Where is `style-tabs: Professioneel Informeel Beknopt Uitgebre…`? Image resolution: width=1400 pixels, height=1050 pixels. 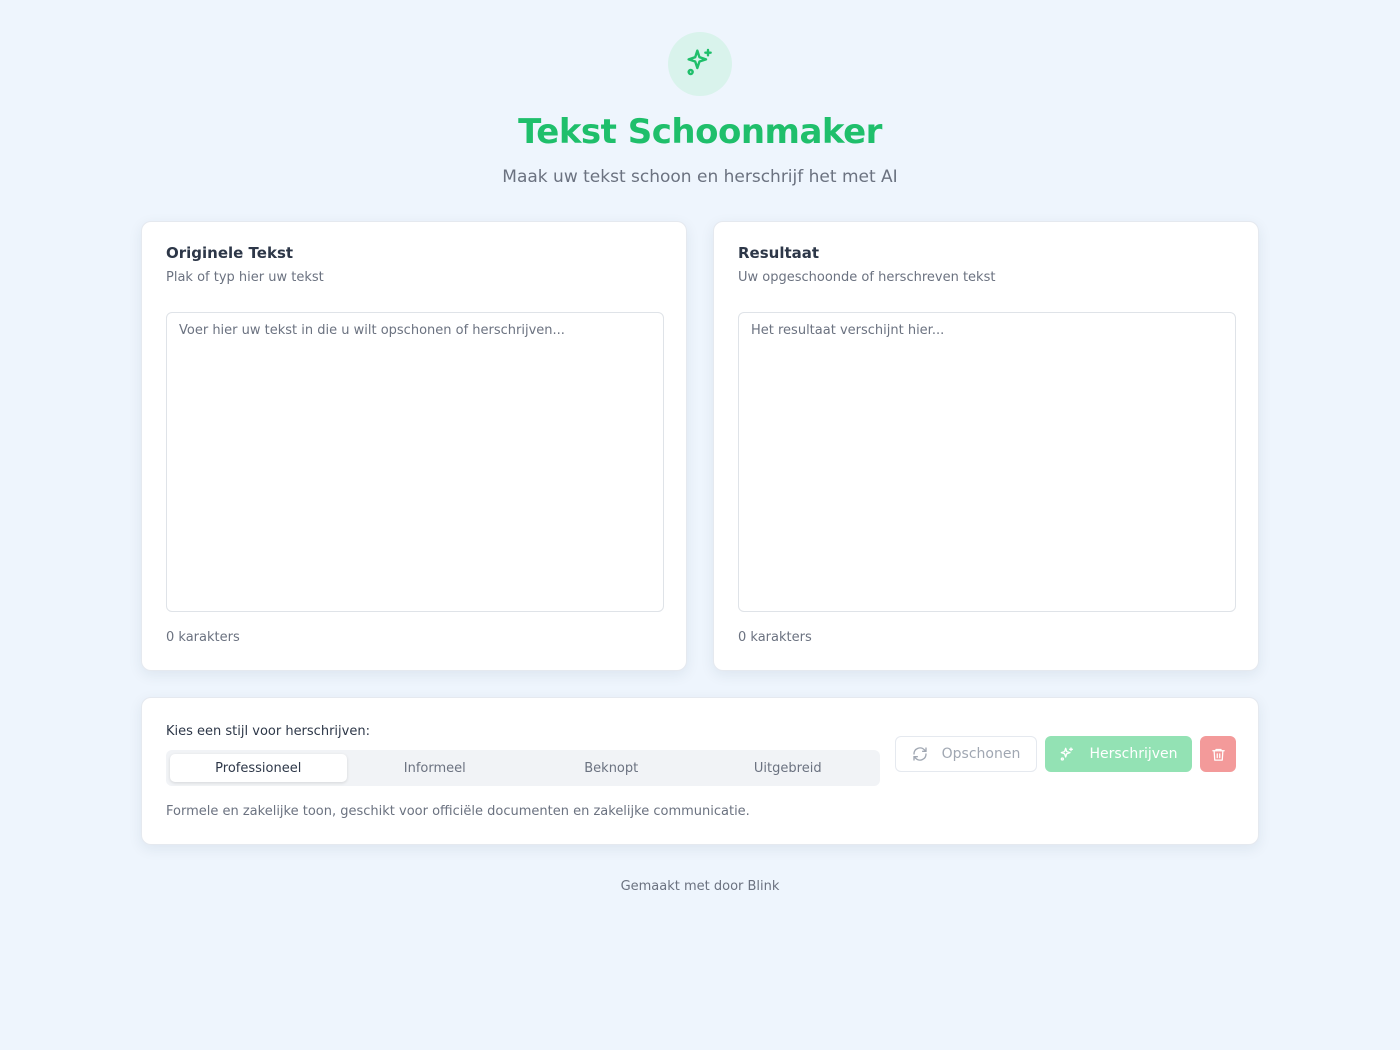 style-tabs: Professioneel Informeel Beknopt Uitgebre… is located at coordinates (523, 768).